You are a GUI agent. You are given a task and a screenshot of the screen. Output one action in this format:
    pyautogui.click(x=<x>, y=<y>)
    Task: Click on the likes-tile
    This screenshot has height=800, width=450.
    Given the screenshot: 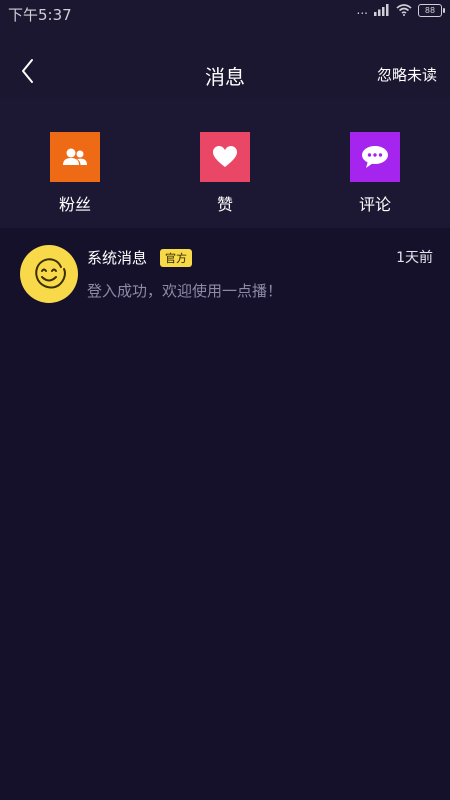 What is the action you would take?
    pyautogui.click(x=225, y=157)
    